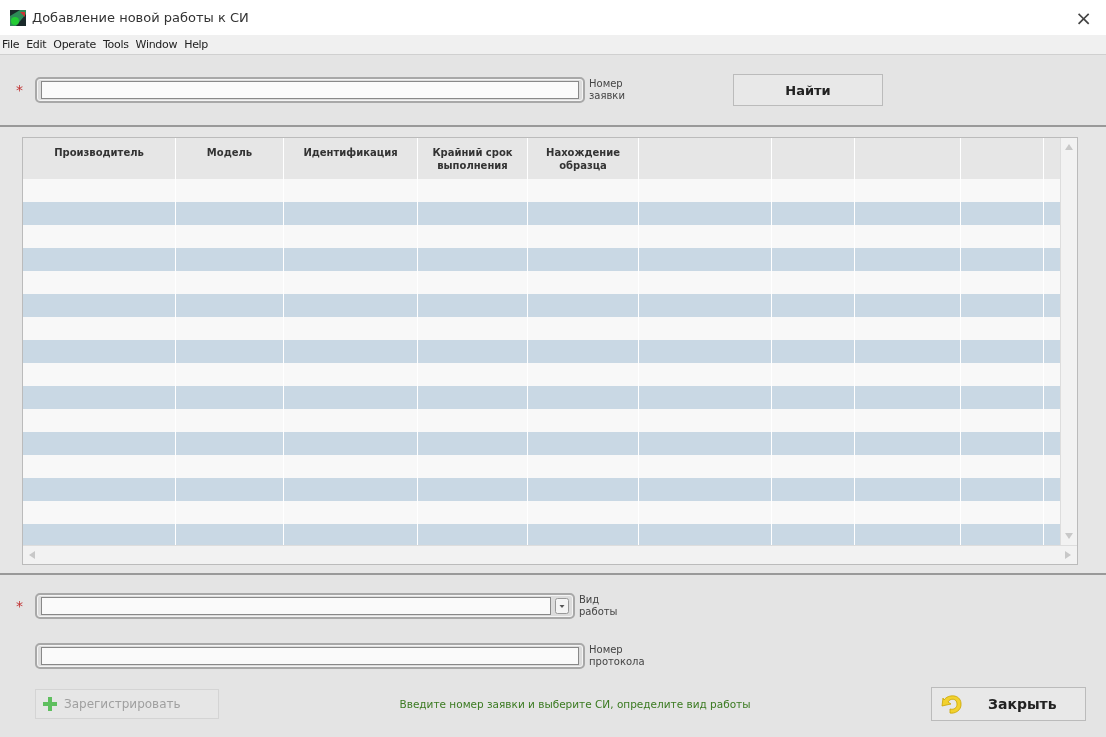 This screenshot has height=737, width=1106. What do you see at coordinates (50, 704) in the screenshot?
I see `plus-icon` at bounding box center [50, 704].